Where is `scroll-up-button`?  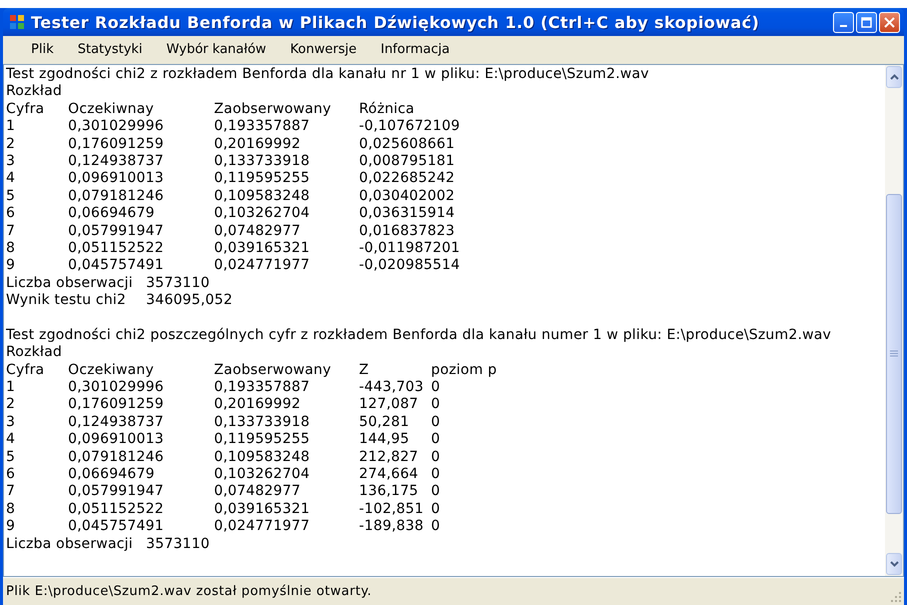
scroll-up-button is located at coordinates (894, 77).